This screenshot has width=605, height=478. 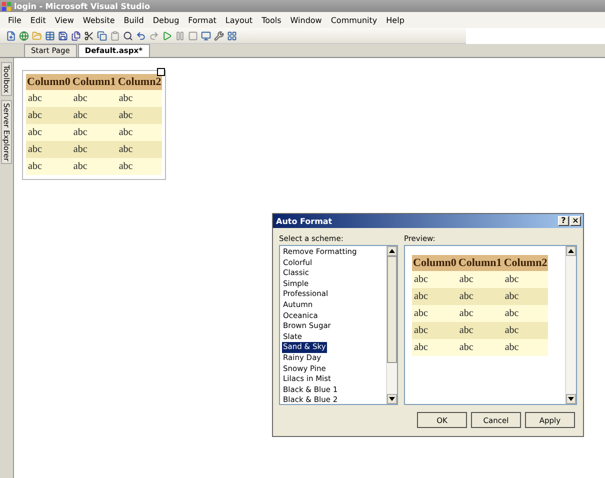 I want to click on undo-icon, so click(x=141, y=35).